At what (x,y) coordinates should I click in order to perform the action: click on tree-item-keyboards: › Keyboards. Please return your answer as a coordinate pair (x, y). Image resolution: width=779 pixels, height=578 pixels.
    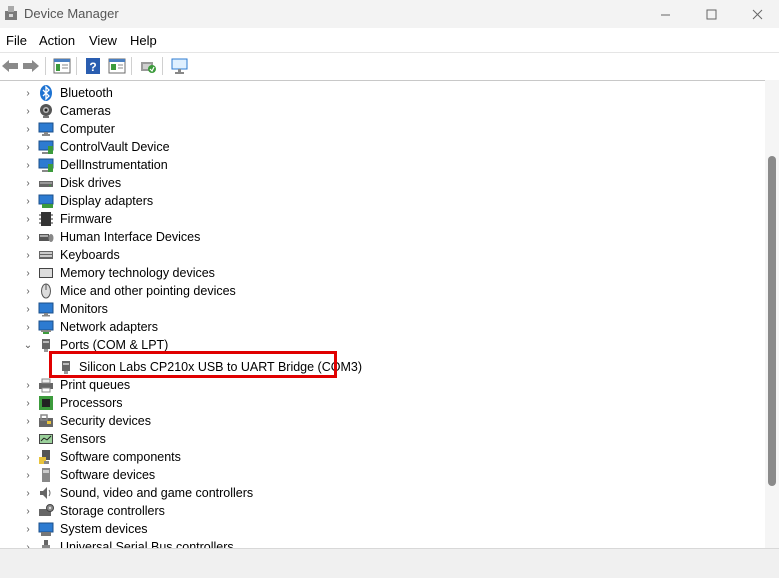
    Looking at the image, I should click on (382, 255).